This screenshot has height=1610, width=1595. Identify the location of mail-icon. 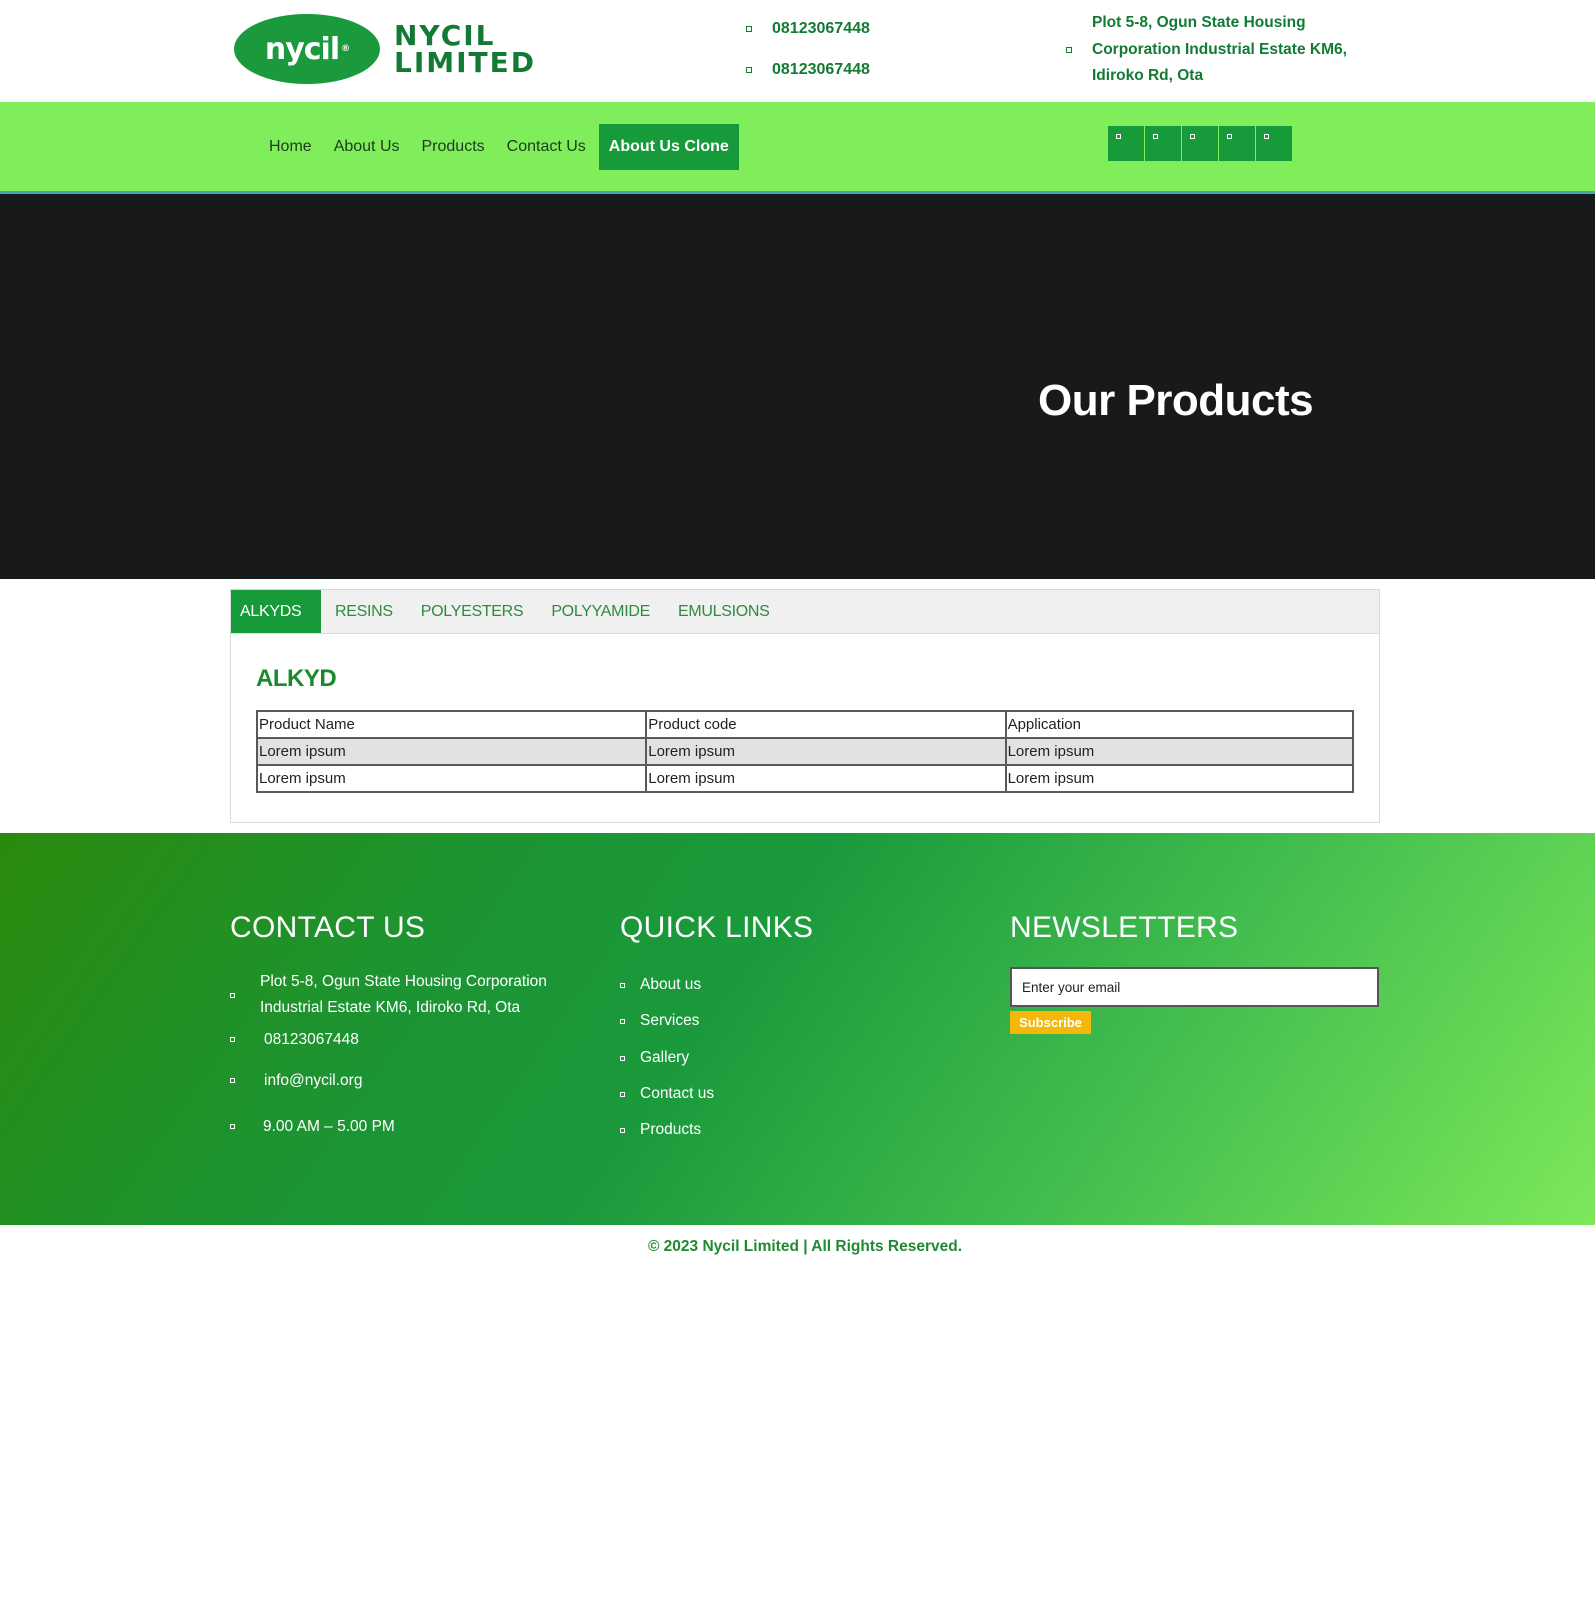
(232, 1080).